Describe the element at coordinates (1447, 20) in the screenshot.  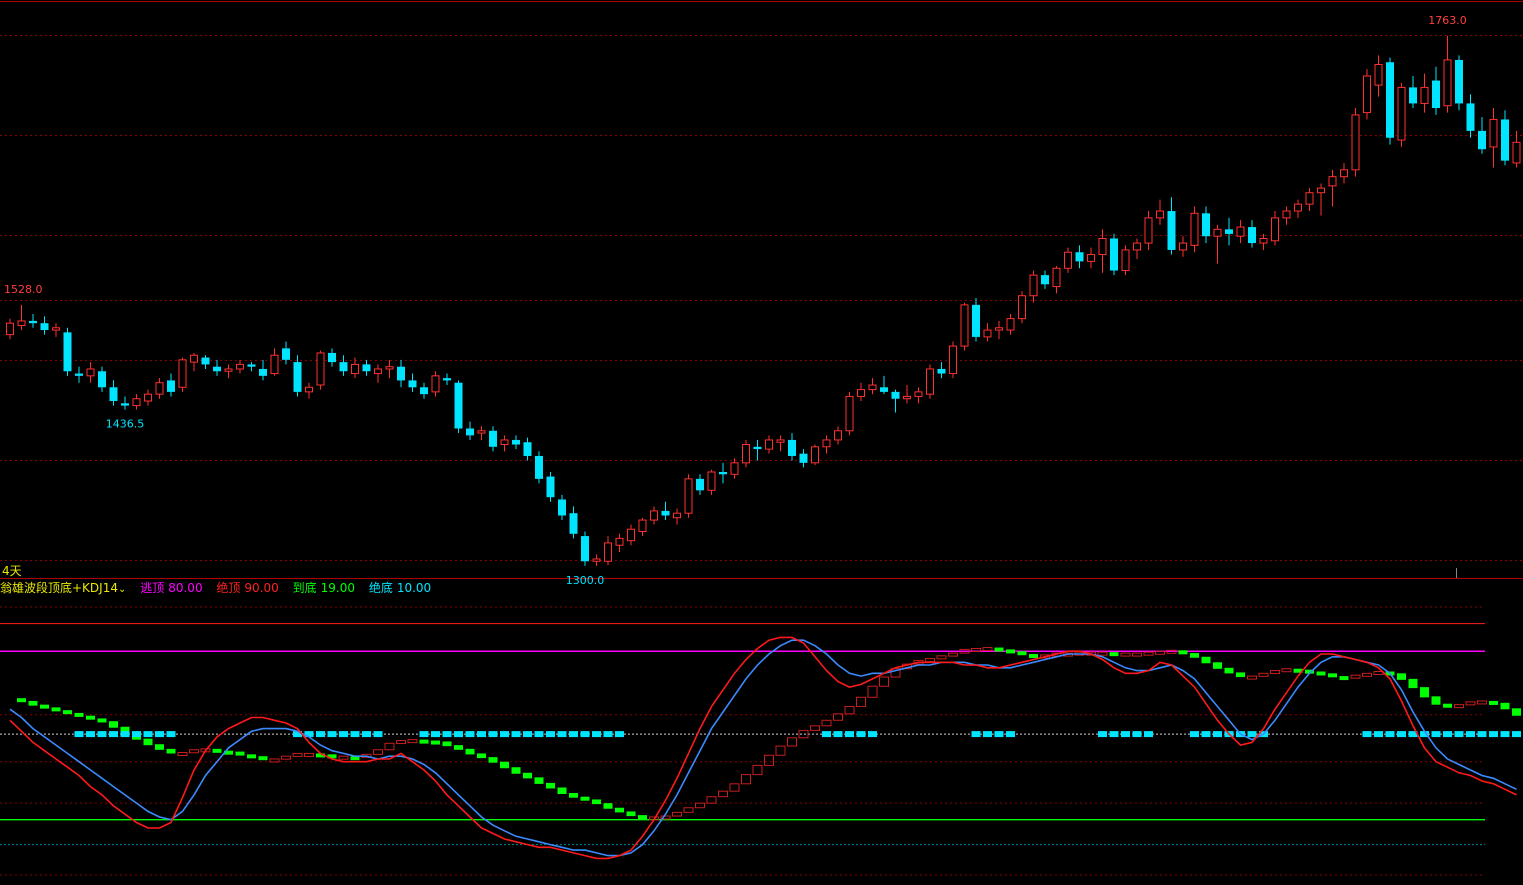
I see `price-annotation-high: 1763.0` at that location.